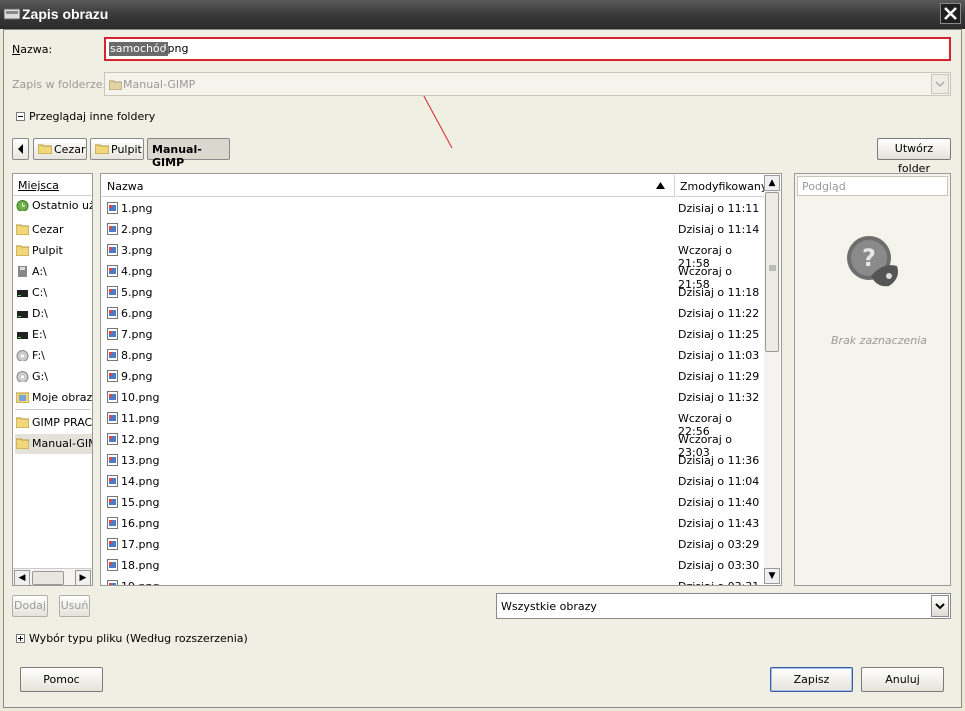 This screenshot has height=711, width=965. Describe the element at coordinates (188, 153) in the screenshot. I see `path-segment-manual-gimp: Manual-GIMP` at that location.